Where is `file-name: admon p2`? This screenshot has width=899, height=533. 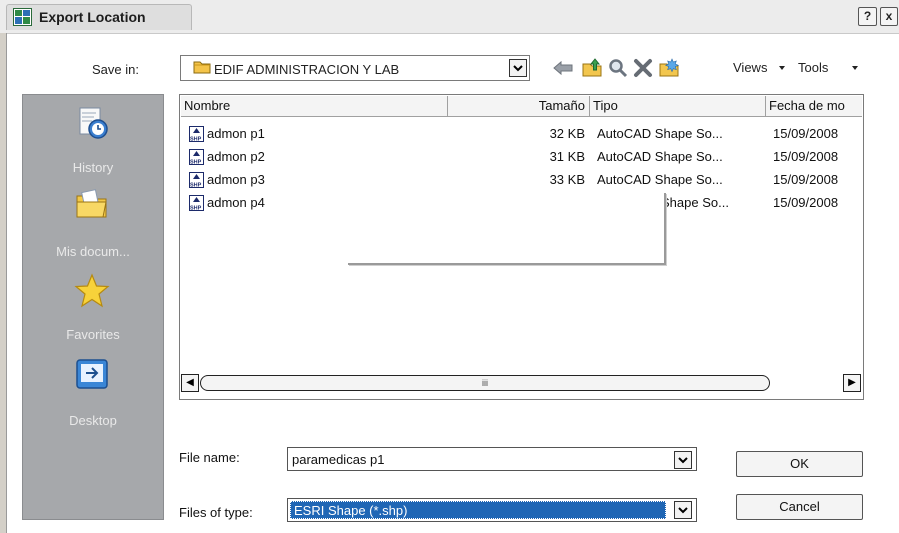 file-name: admon p2 is located at coordinates (236, 156).